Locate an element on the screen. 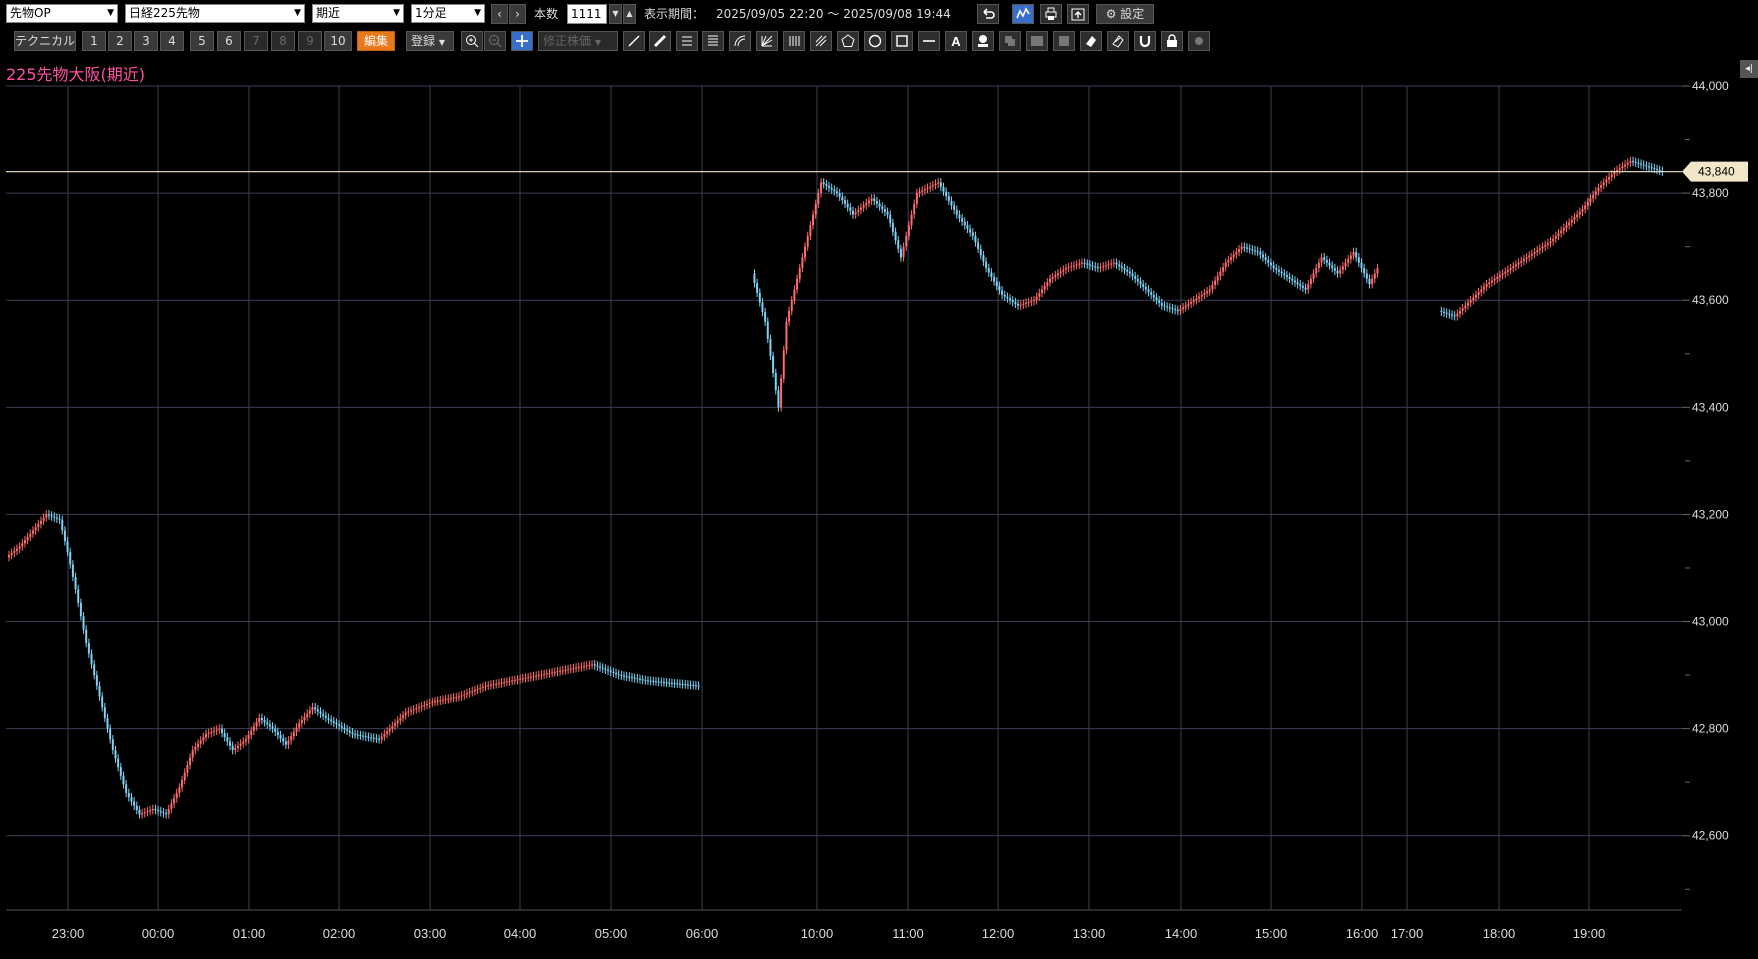 This screenshot has width=1758, height=959. pentagon-icon is located at coordinates (848, 41).